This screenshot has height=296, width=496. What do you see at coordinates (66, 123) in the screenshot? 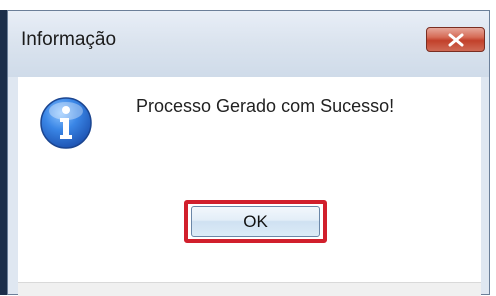
I see `info-icon` at bounding box center [66, 123].